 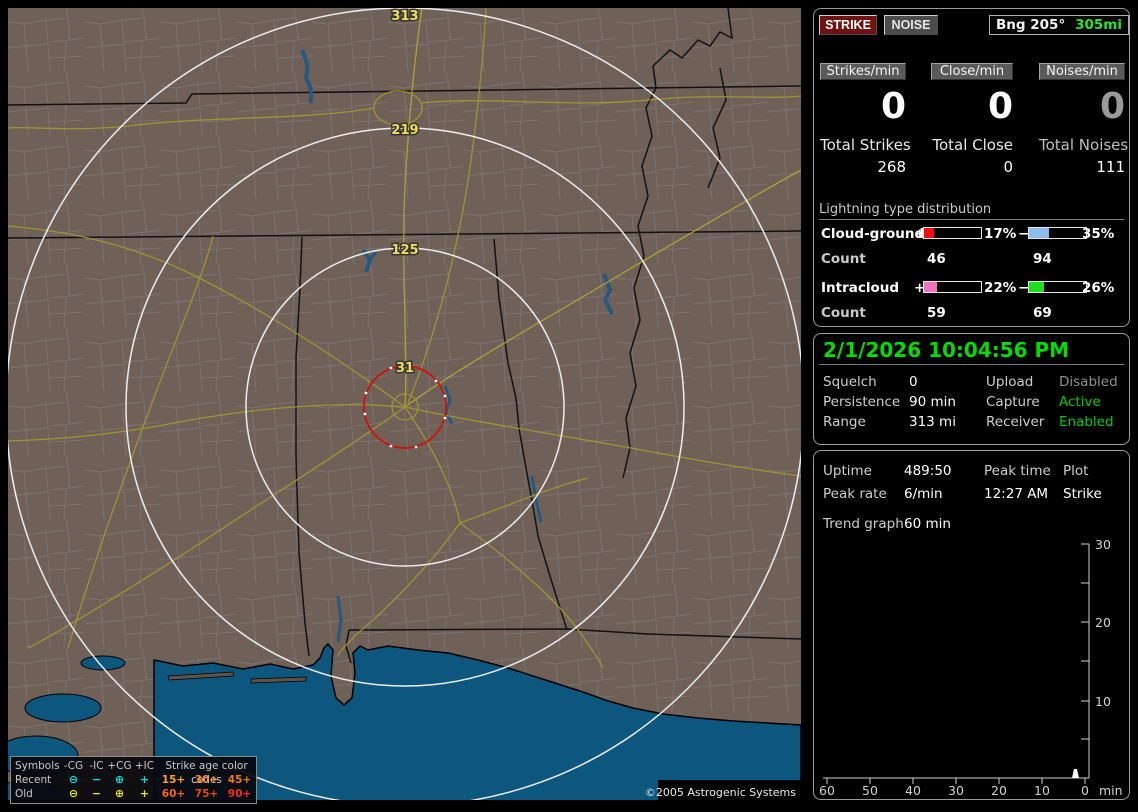 I want to click on svg-text: 0, so click(x=1085, y=790).